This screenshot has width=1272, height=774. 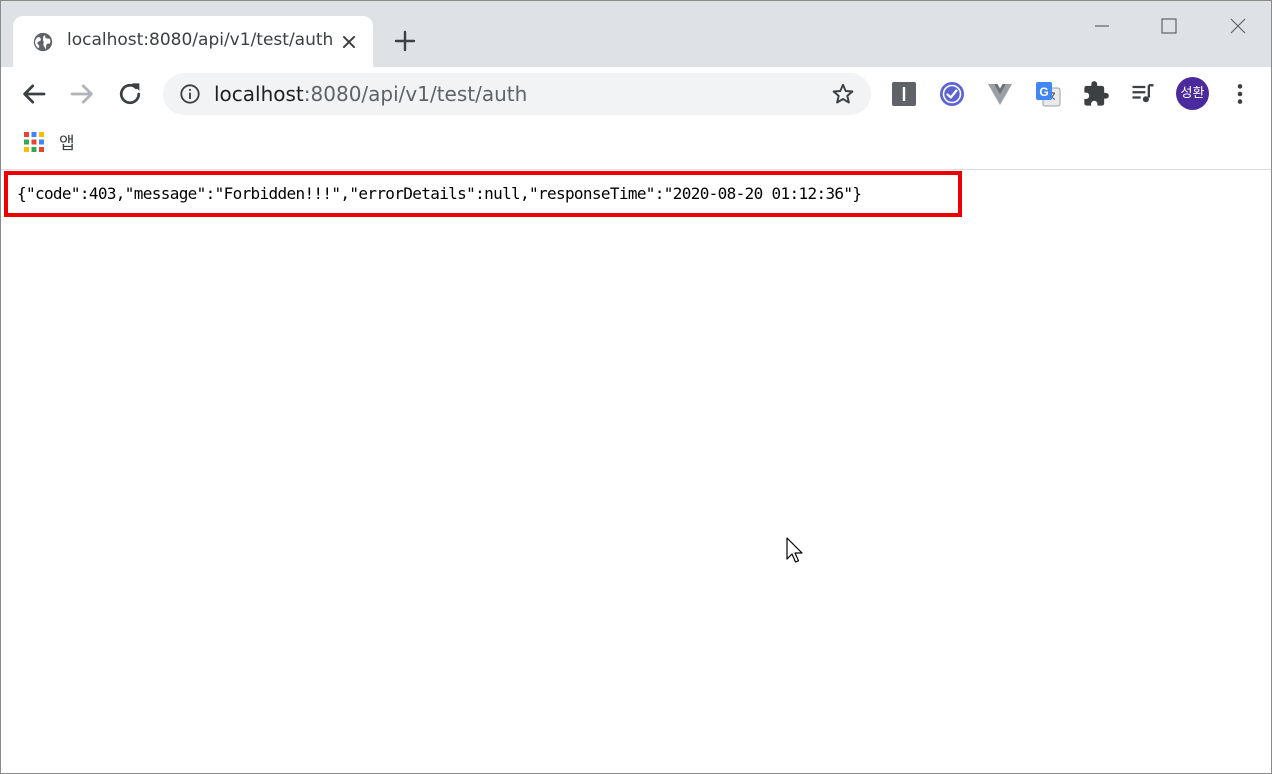 What do you see at coordinates (82, 94) in the screenshot?
I see `forward-arrow-icon` at bounding box center [82, 94].